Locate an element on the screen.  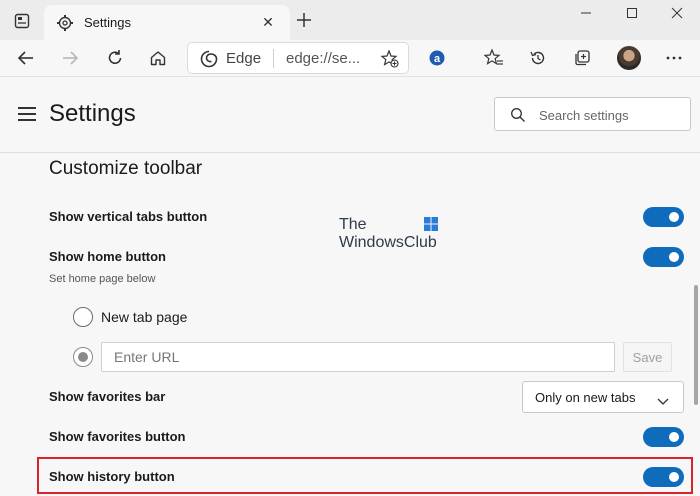
toolbar-divider is located at coordinates (350, 76).